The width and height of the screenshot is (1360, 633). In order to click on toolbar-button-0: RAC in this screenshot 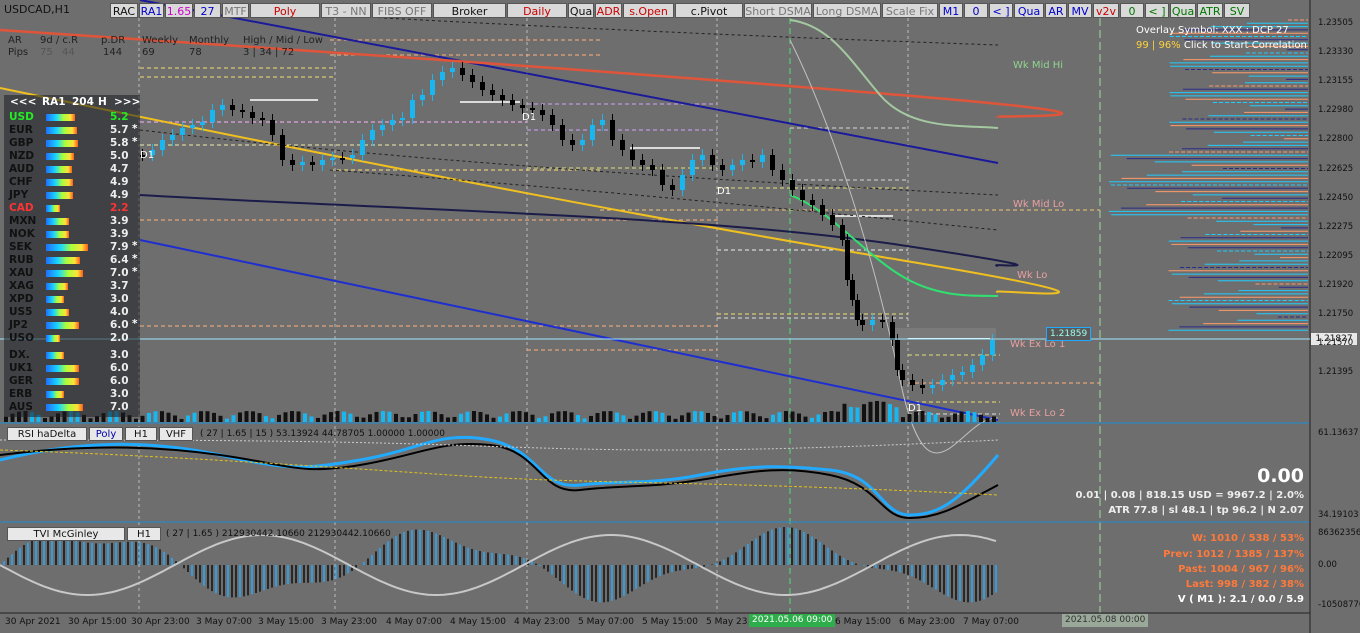, I will do `click(124, 10)`.